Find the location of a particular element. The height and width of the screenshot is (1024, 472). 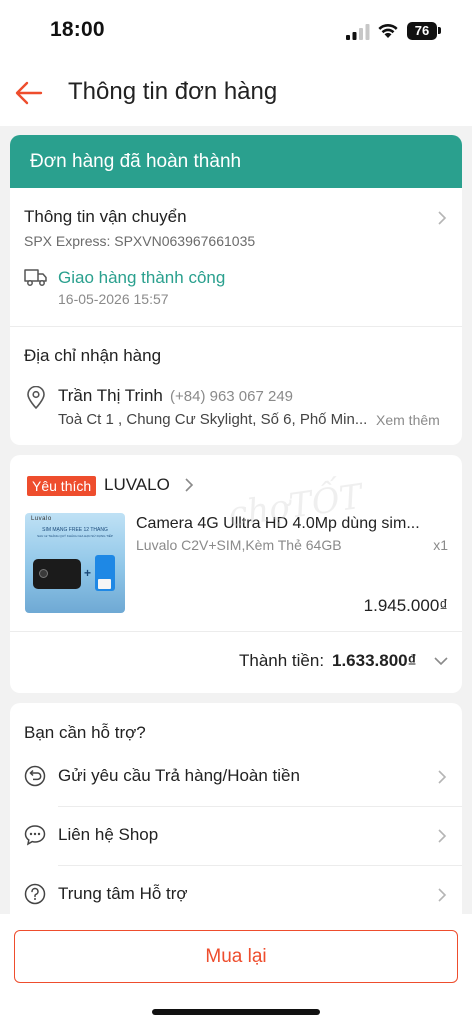

shop-name: LUVALO is located at coordinates (137, 484).